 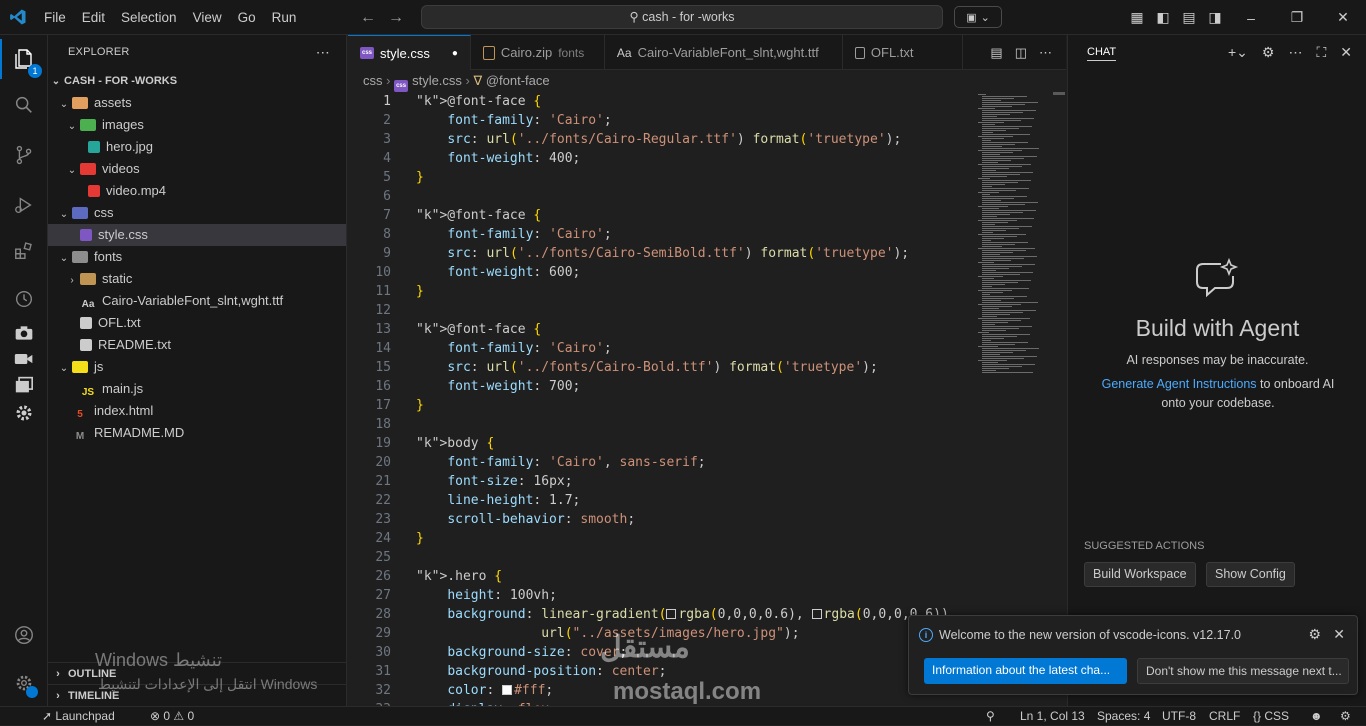 I want to click on encoding: UTF-8, so click(x=1179, y=716).